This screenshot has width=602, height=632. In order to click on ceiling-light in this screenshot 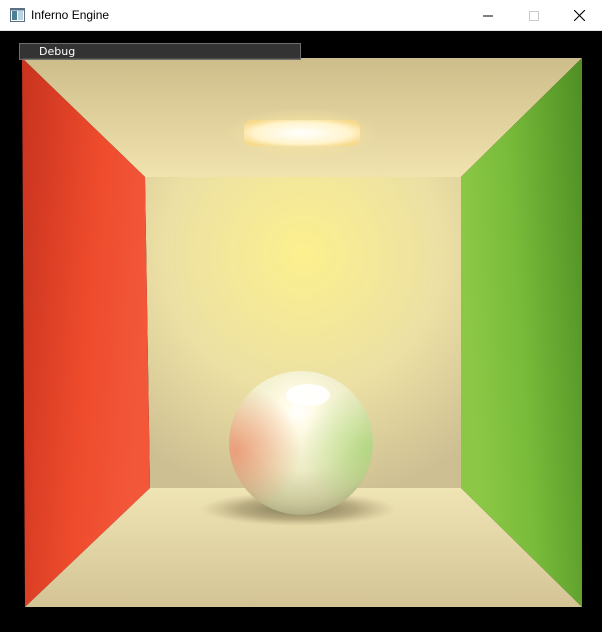, I will do `click(302, 133)`.